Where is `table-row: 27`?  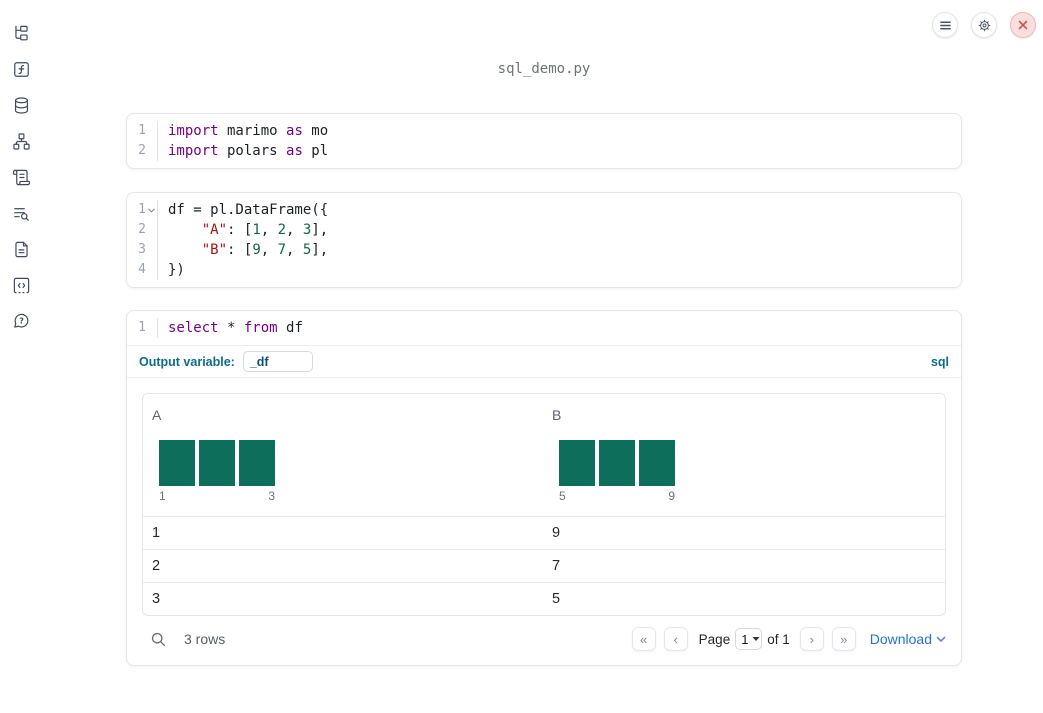
table-row: 27 is located at coordinates (544, 565).